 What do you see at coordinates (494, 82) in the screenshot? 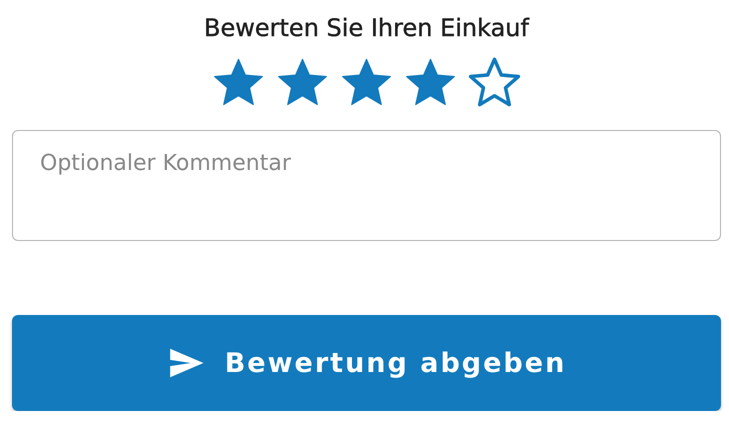
I see `empty-star-icon` at bounding box center [494, 82].